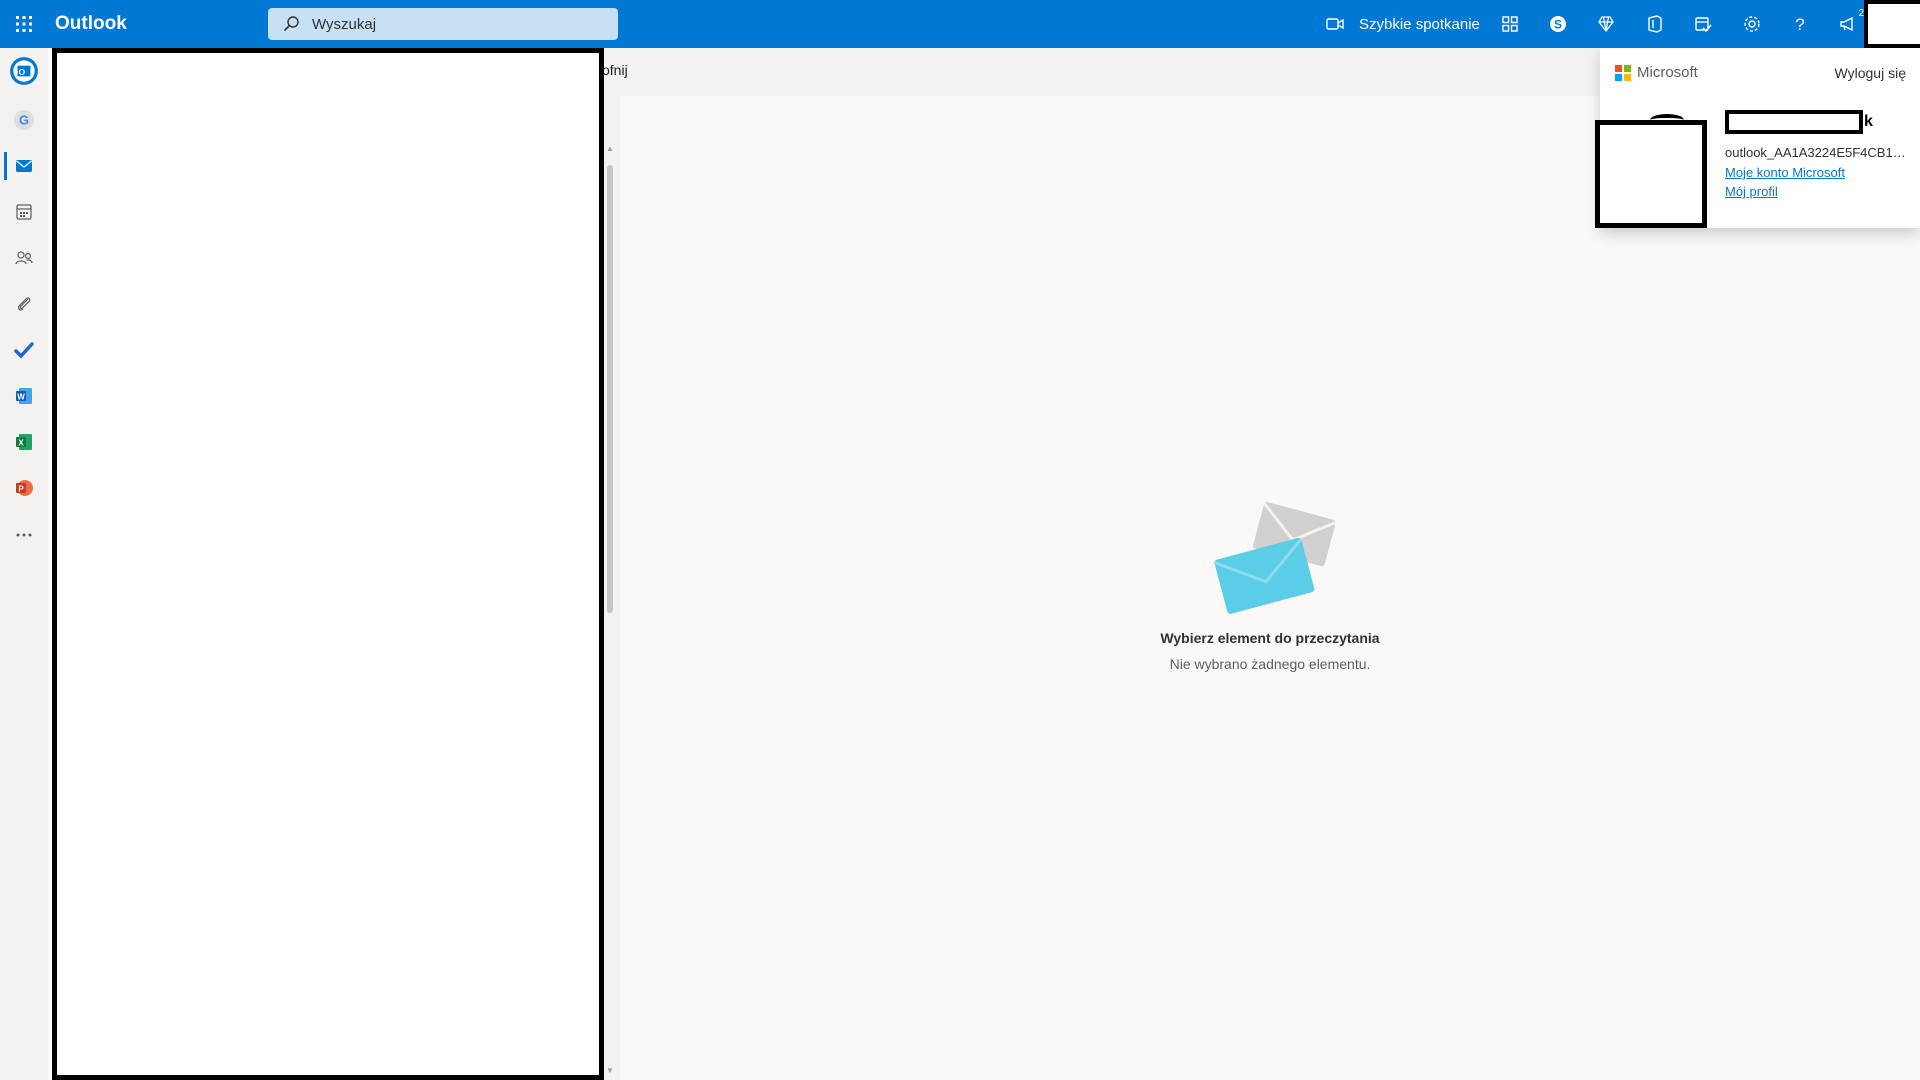 The height and width of the screenshot is (1080, 1920). I want to click on quick-meeting-button: Szybkie spotkanie, so click(1402, 24).